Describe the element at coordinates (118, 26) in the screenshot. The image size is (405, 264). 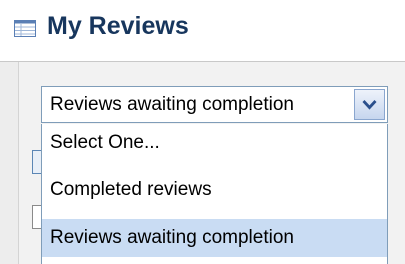
I see `page-title: My Reviews` at that location.